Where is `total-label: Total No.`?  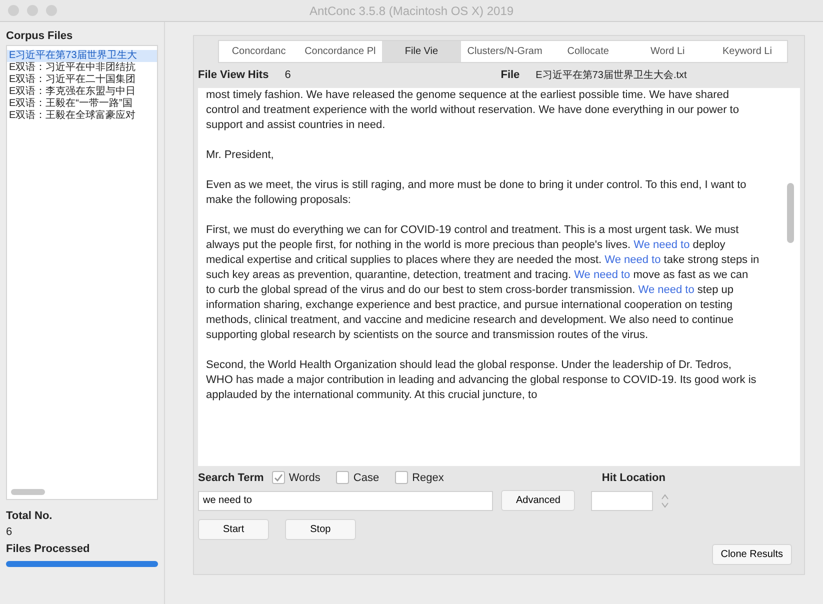
total-label: Total No. is located at coordinates (30, 516).